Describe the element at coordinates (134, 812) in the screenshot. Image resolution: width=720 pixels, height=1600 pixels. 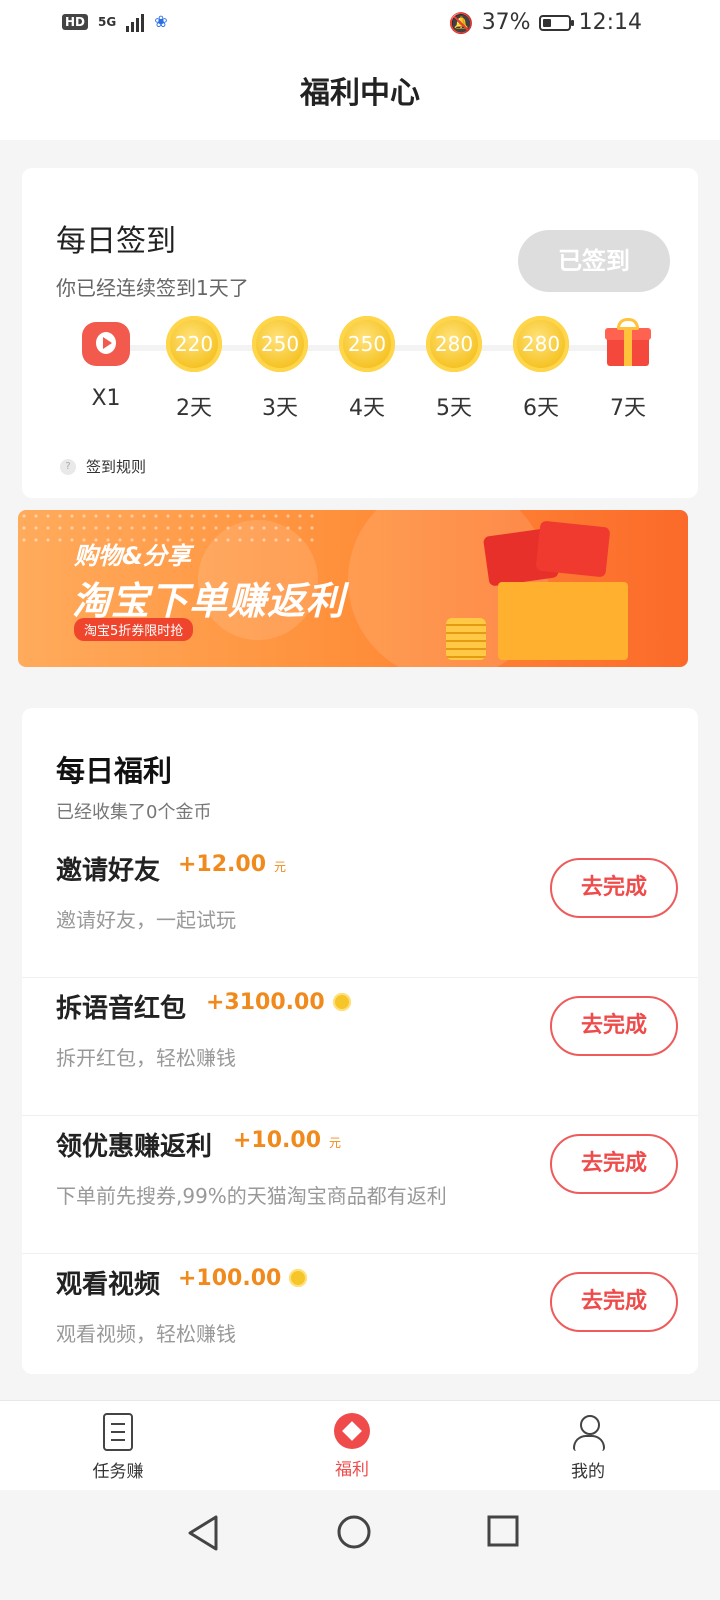
I see `welfare-subtitle: 已经收集了0个金币` at that location.